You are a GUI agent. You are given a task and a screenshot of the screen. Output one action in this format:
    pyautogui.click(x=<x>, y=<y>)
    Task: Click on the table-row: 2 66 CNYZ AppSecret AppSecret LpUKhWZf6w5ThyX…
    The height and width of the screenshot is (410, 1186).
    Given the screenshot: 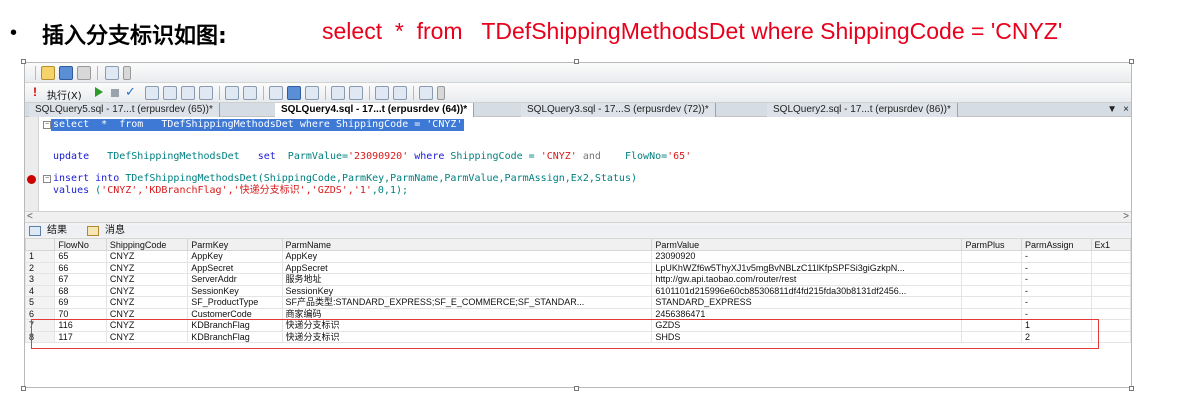 What is the action you would take?
    pyautogui.click(x=578, y=267)
    